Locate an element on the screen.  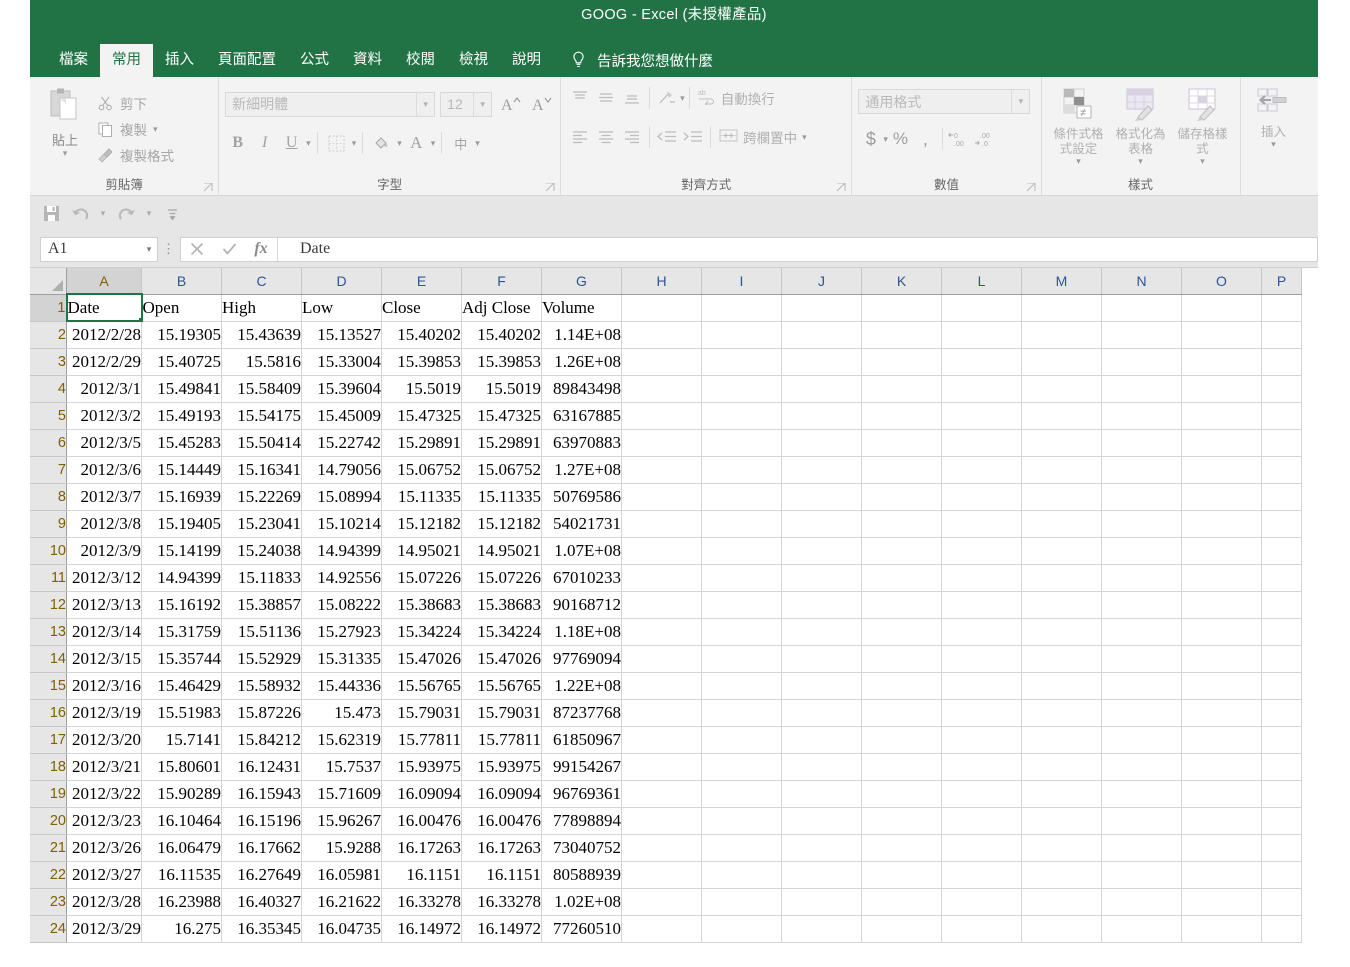
cell-E17: 15.77811 is located at coordinates (421, 740).